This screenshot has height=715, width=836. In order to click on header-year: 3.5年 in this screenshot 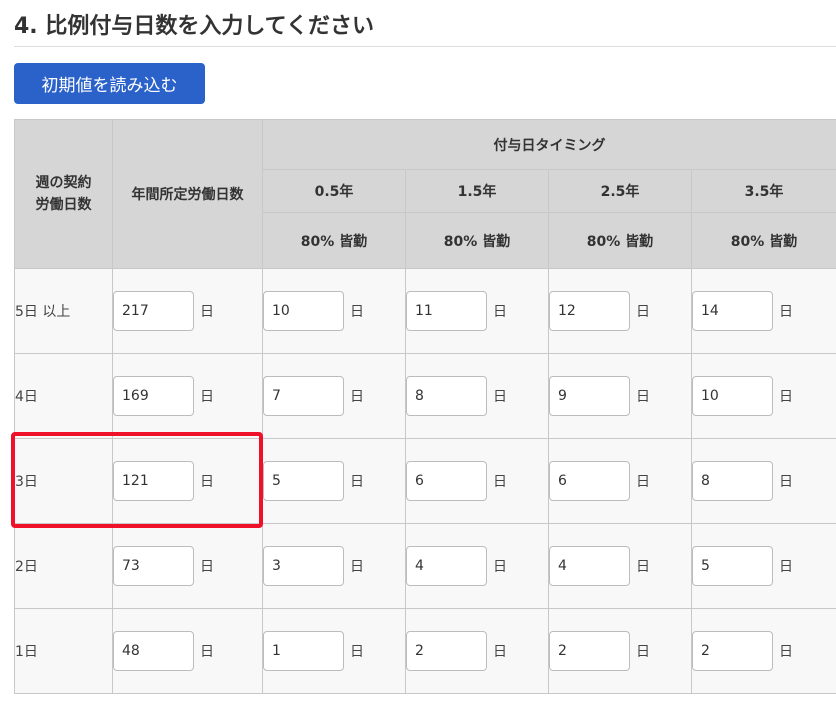, I will do `click(763, 191)`.